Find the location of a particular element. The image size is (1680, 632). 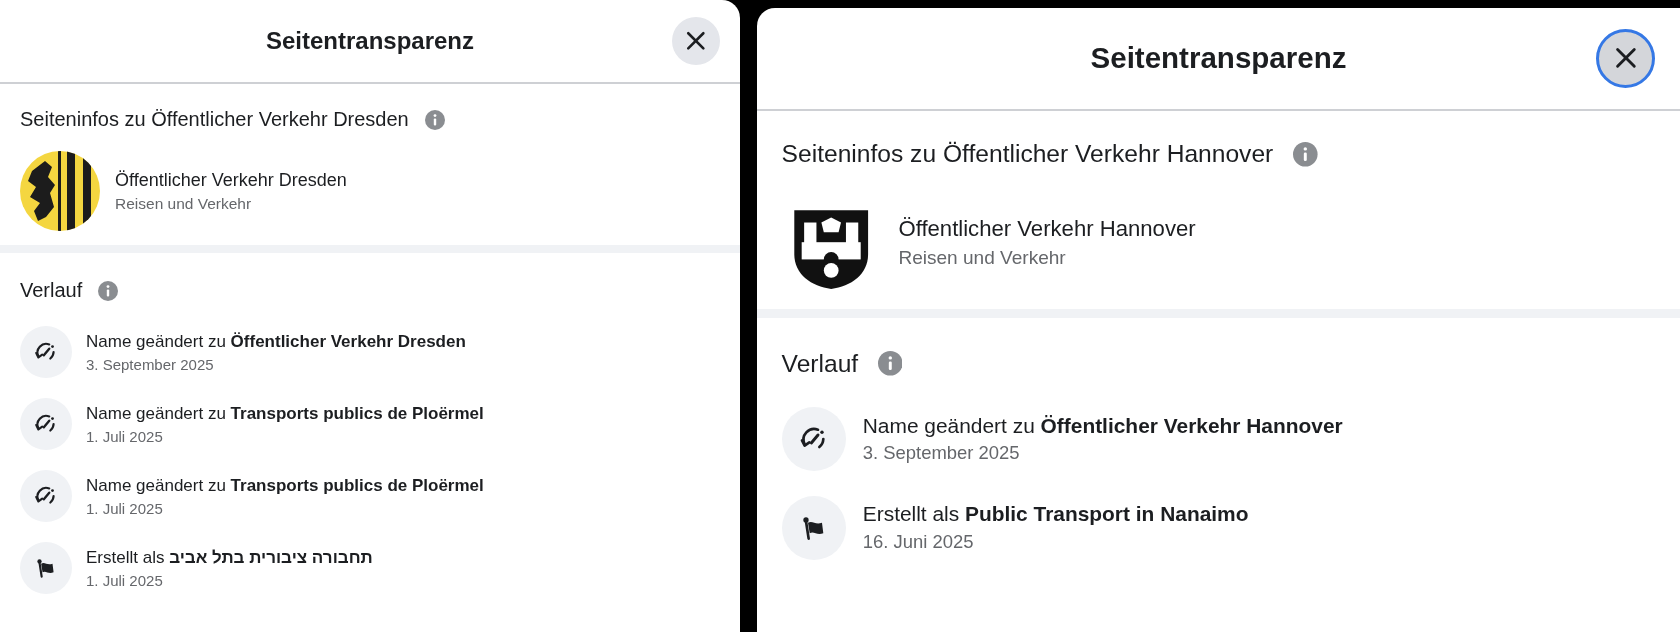

page-name: Öffentlicher Verkehr Hannover is located at coordinates (1047, 228).